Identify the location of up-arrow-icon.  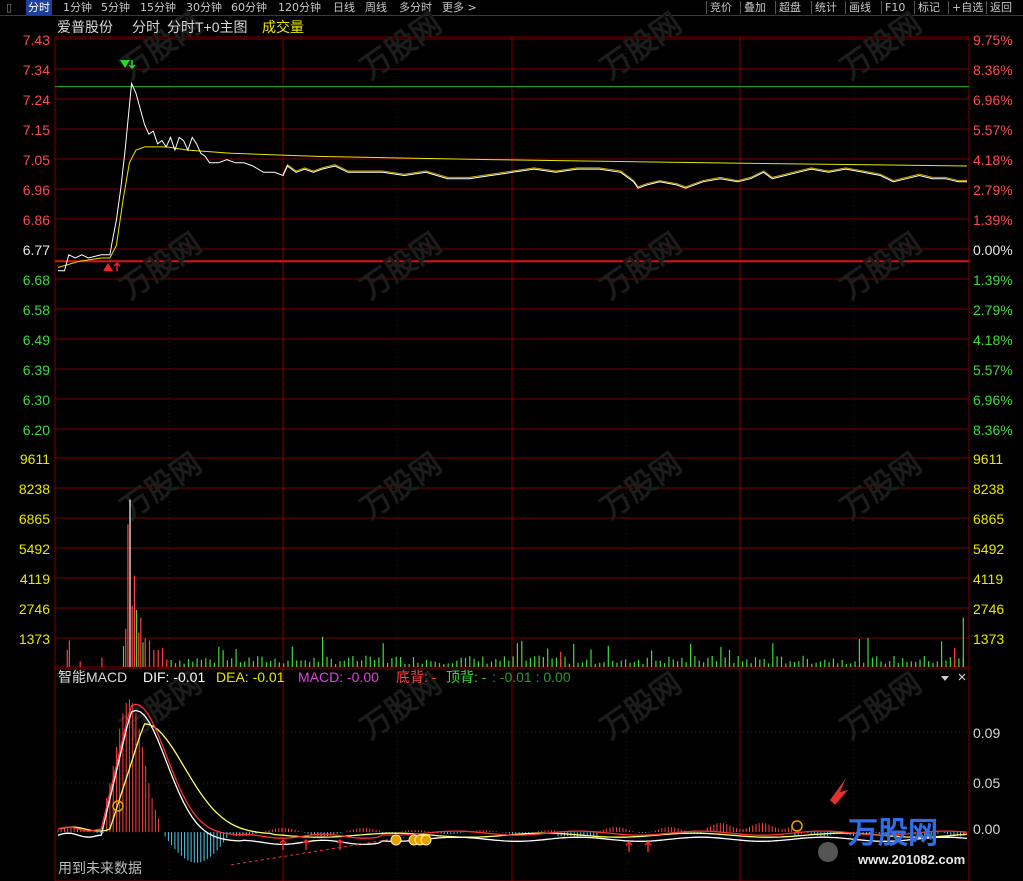
(283, 844).